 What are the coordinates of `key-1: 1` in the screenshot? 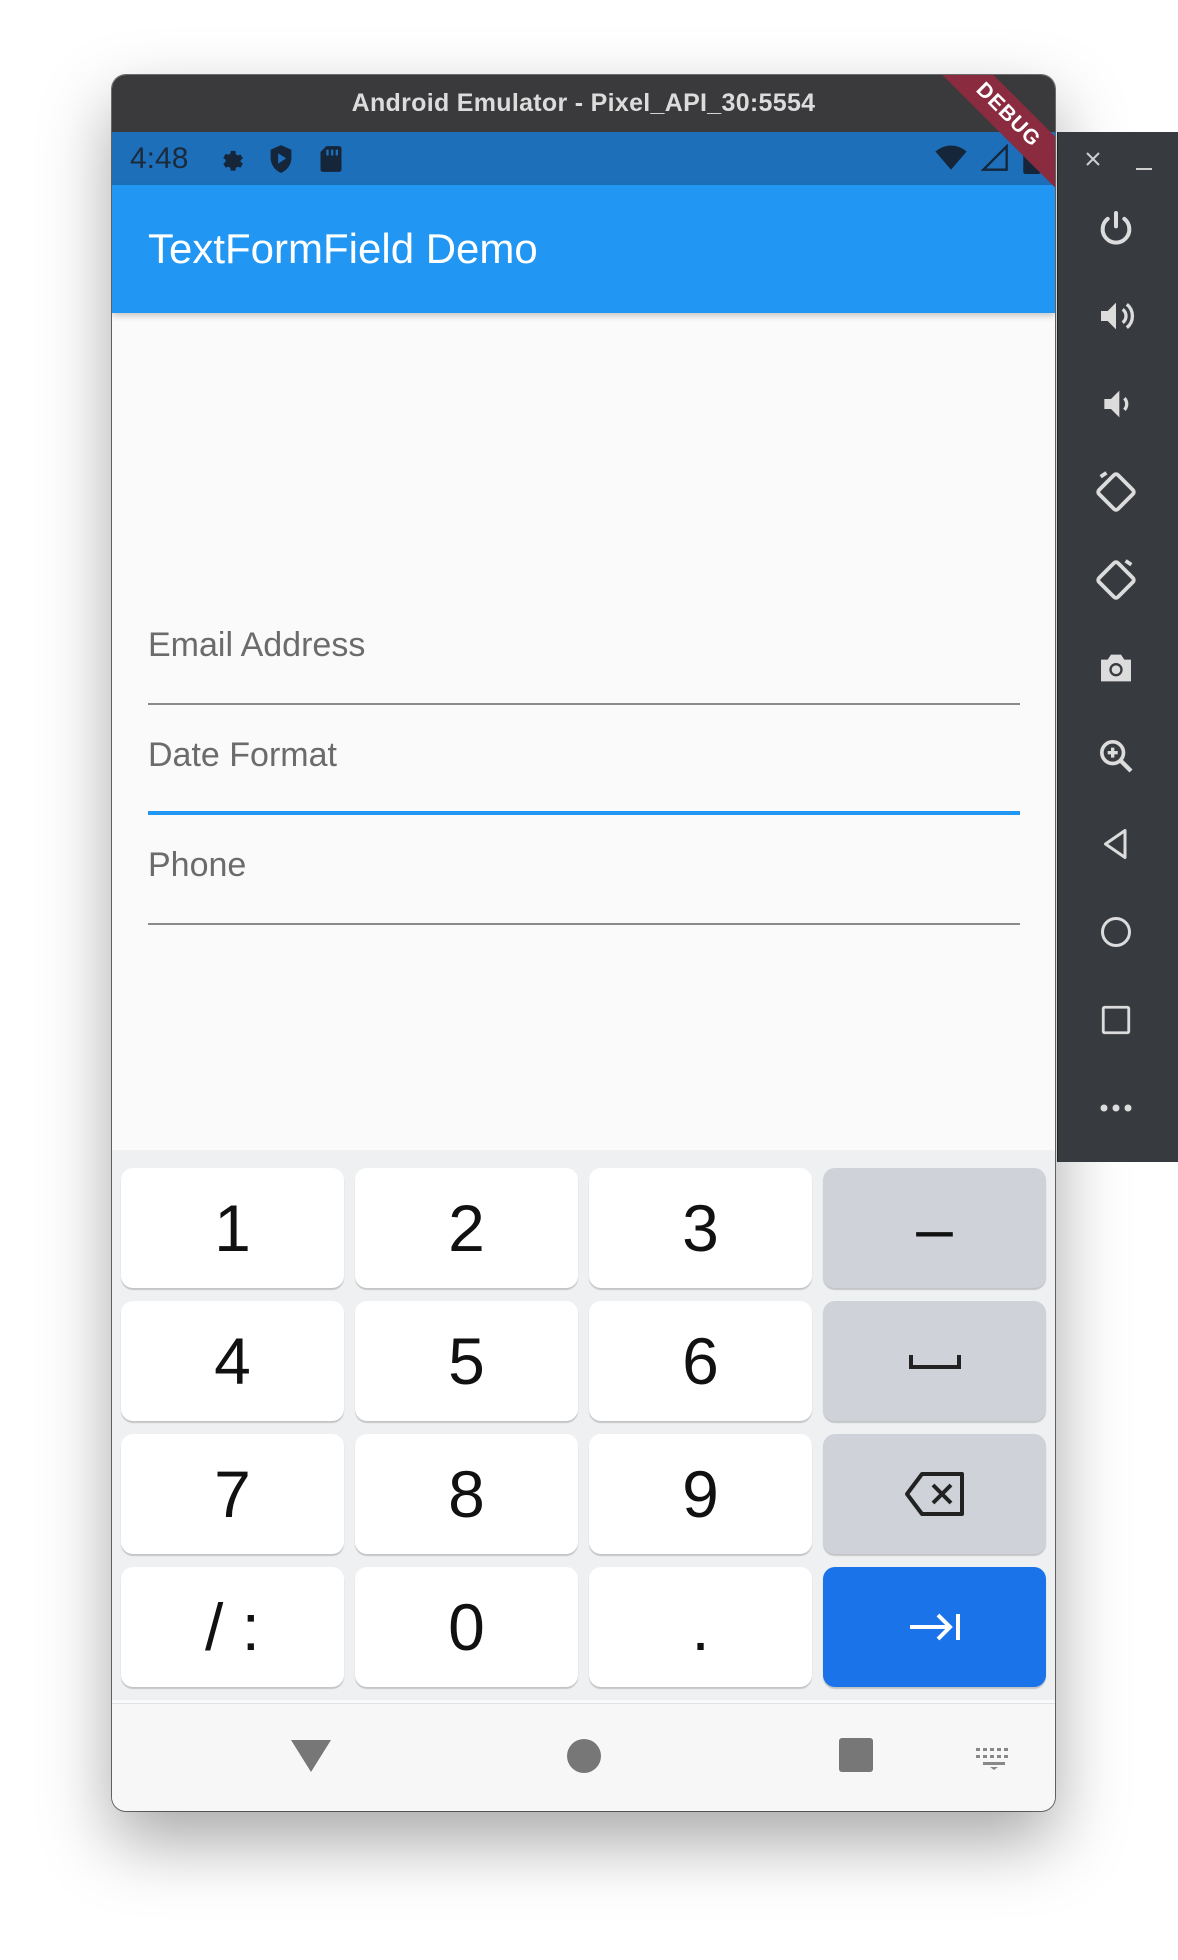 It's located at (232, 1228).